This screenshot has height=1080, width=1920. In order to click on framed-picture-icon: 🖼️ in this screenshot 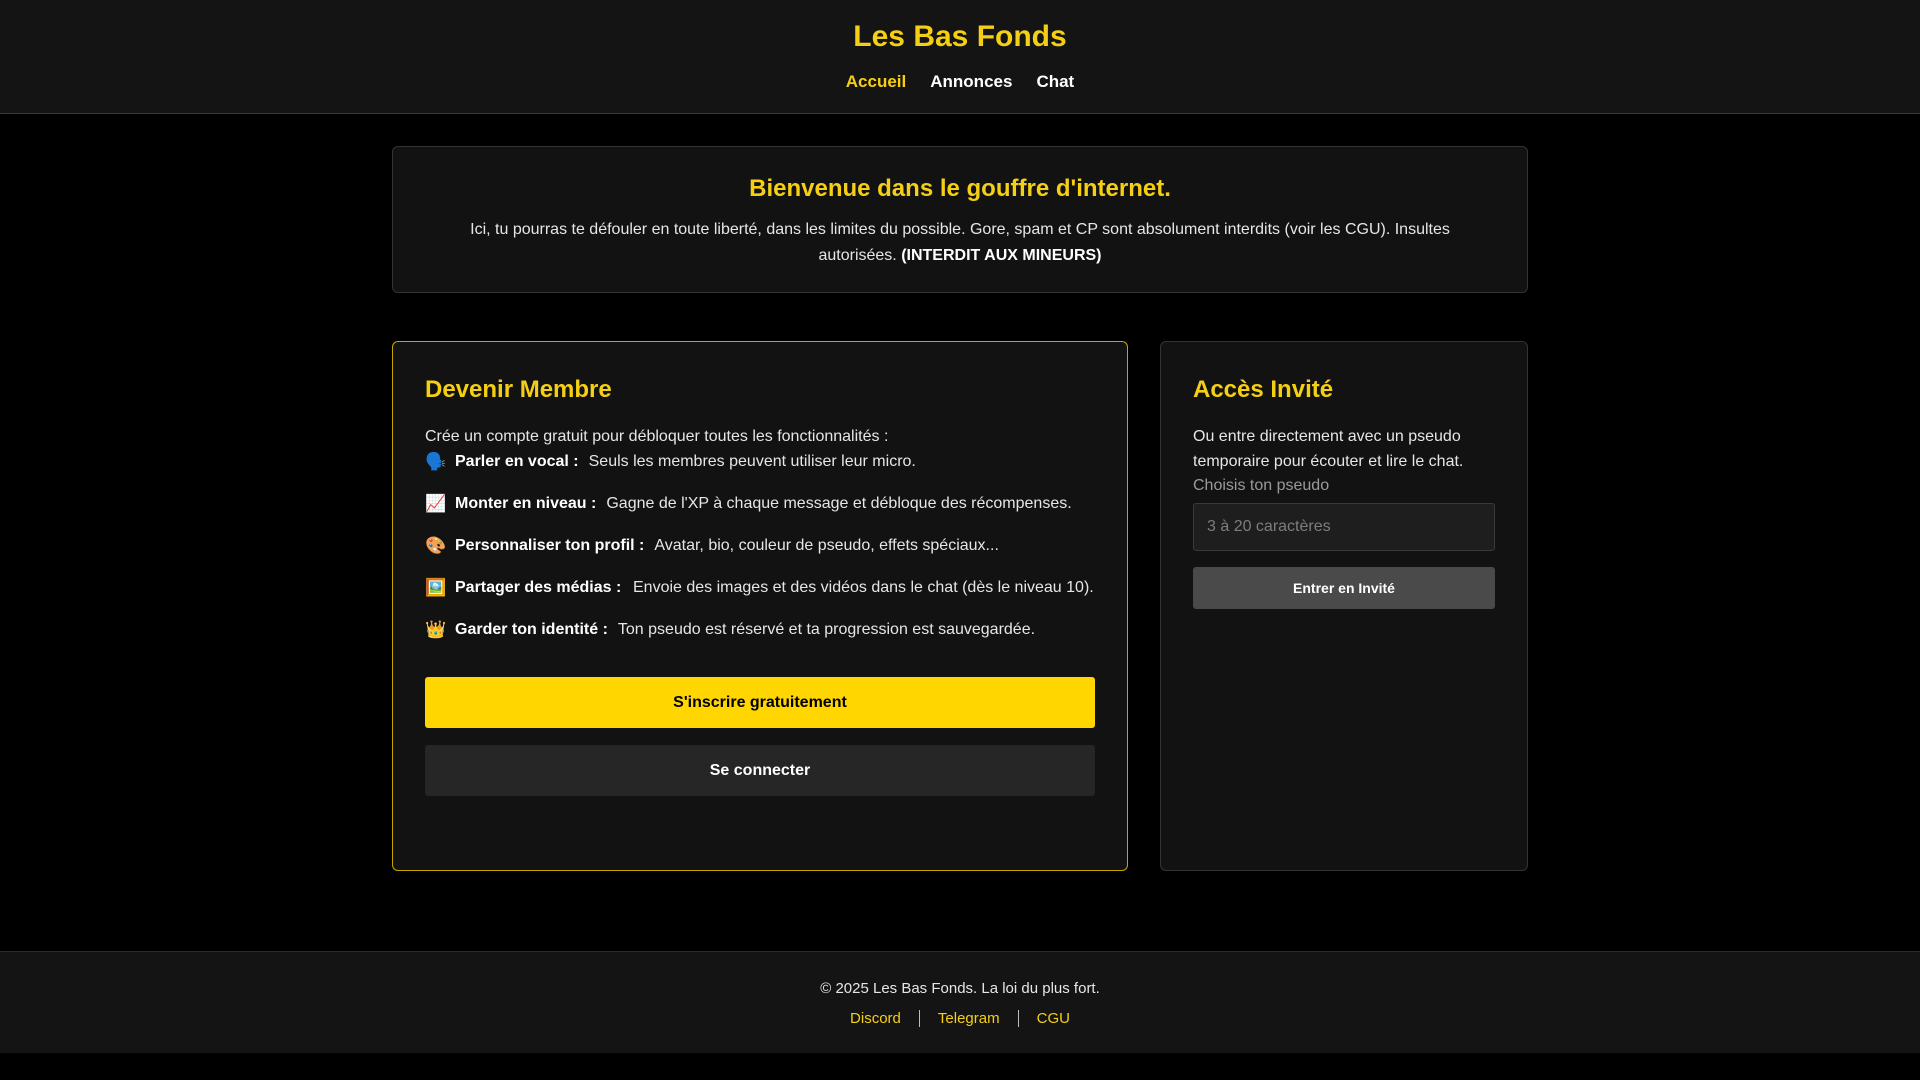, I will do `click(436, 587)`.